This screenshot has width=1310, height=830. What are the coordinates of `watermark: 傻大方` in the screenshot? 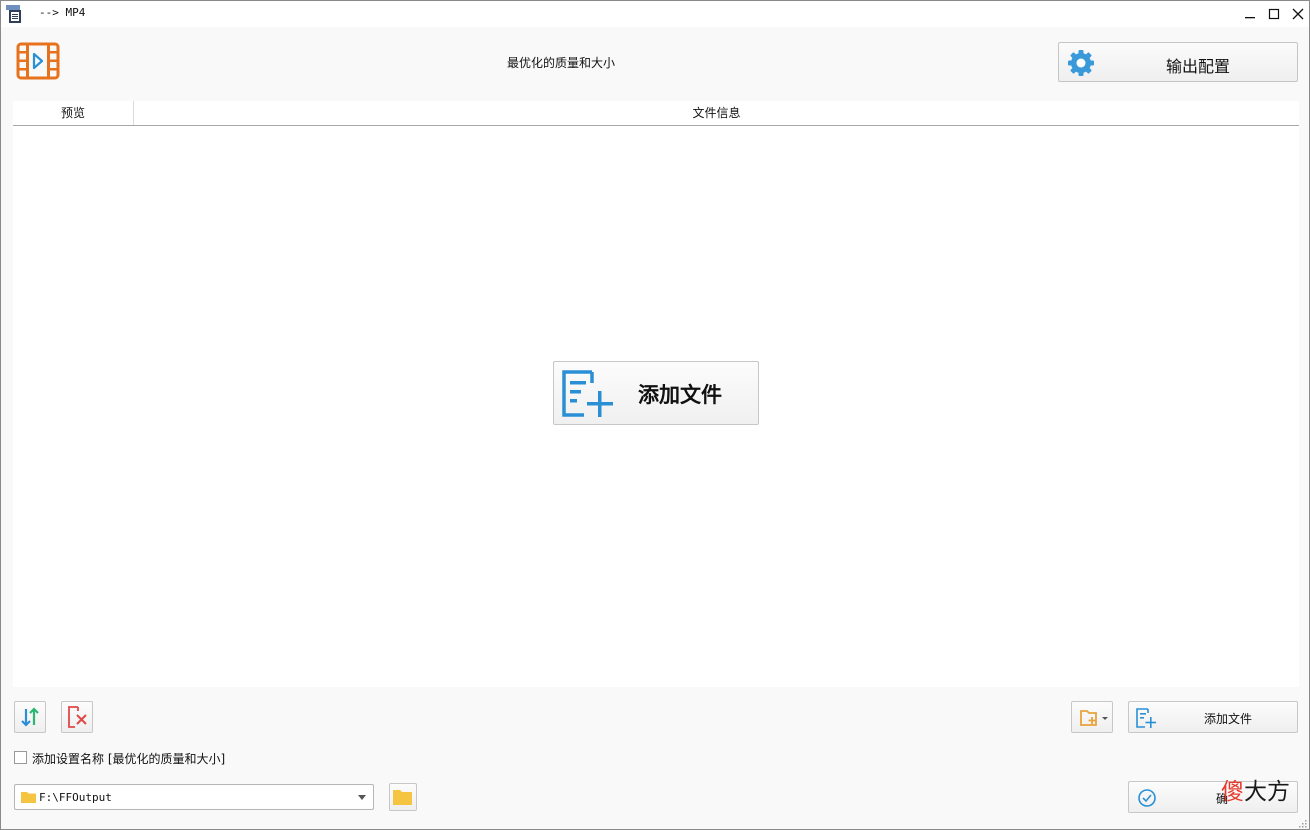 It's located at (1255, 792).